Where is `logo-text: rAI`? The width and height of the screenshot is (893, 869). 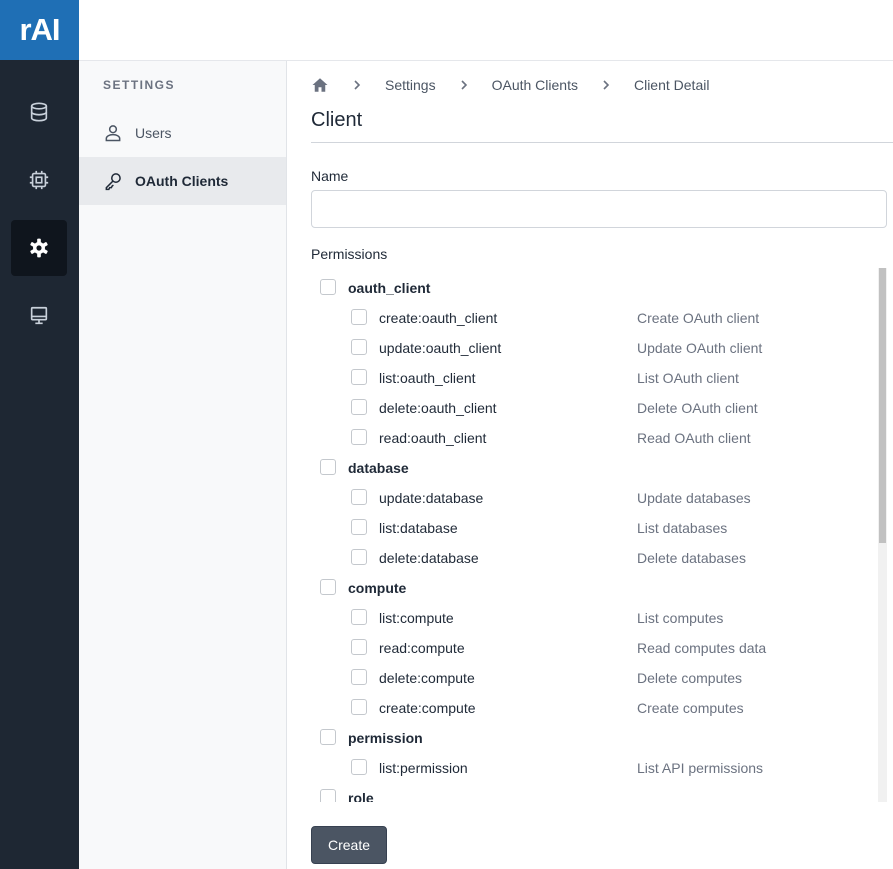 logo-text: rAI is located at coordinates (39, 29).